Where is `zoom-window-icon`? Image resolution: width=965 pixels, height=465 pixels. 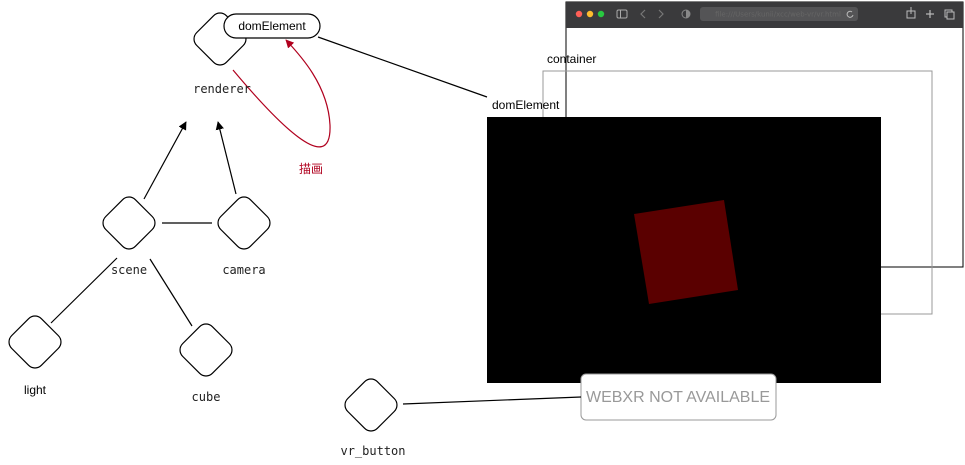 zoom-window-icon is located at coordinates (601, 14).